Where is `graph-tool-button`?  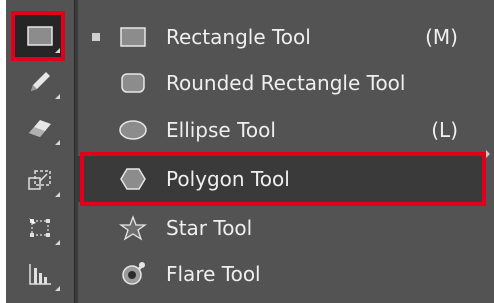 graph-tool-button is located at coordinates (40, 274).